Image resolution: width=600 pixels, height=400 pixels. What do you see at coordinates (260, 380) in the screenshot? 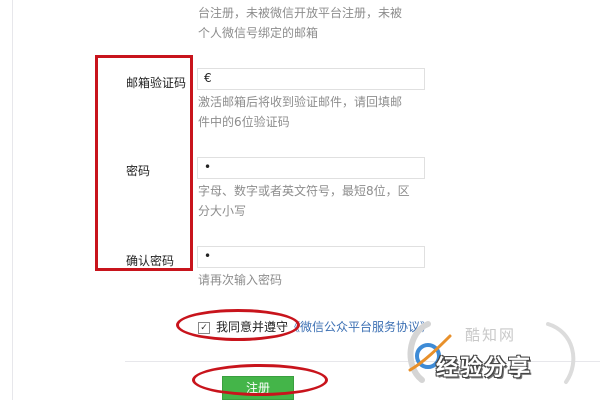
I see `register-highlight-ellipse` at bounding box center [260, 380].